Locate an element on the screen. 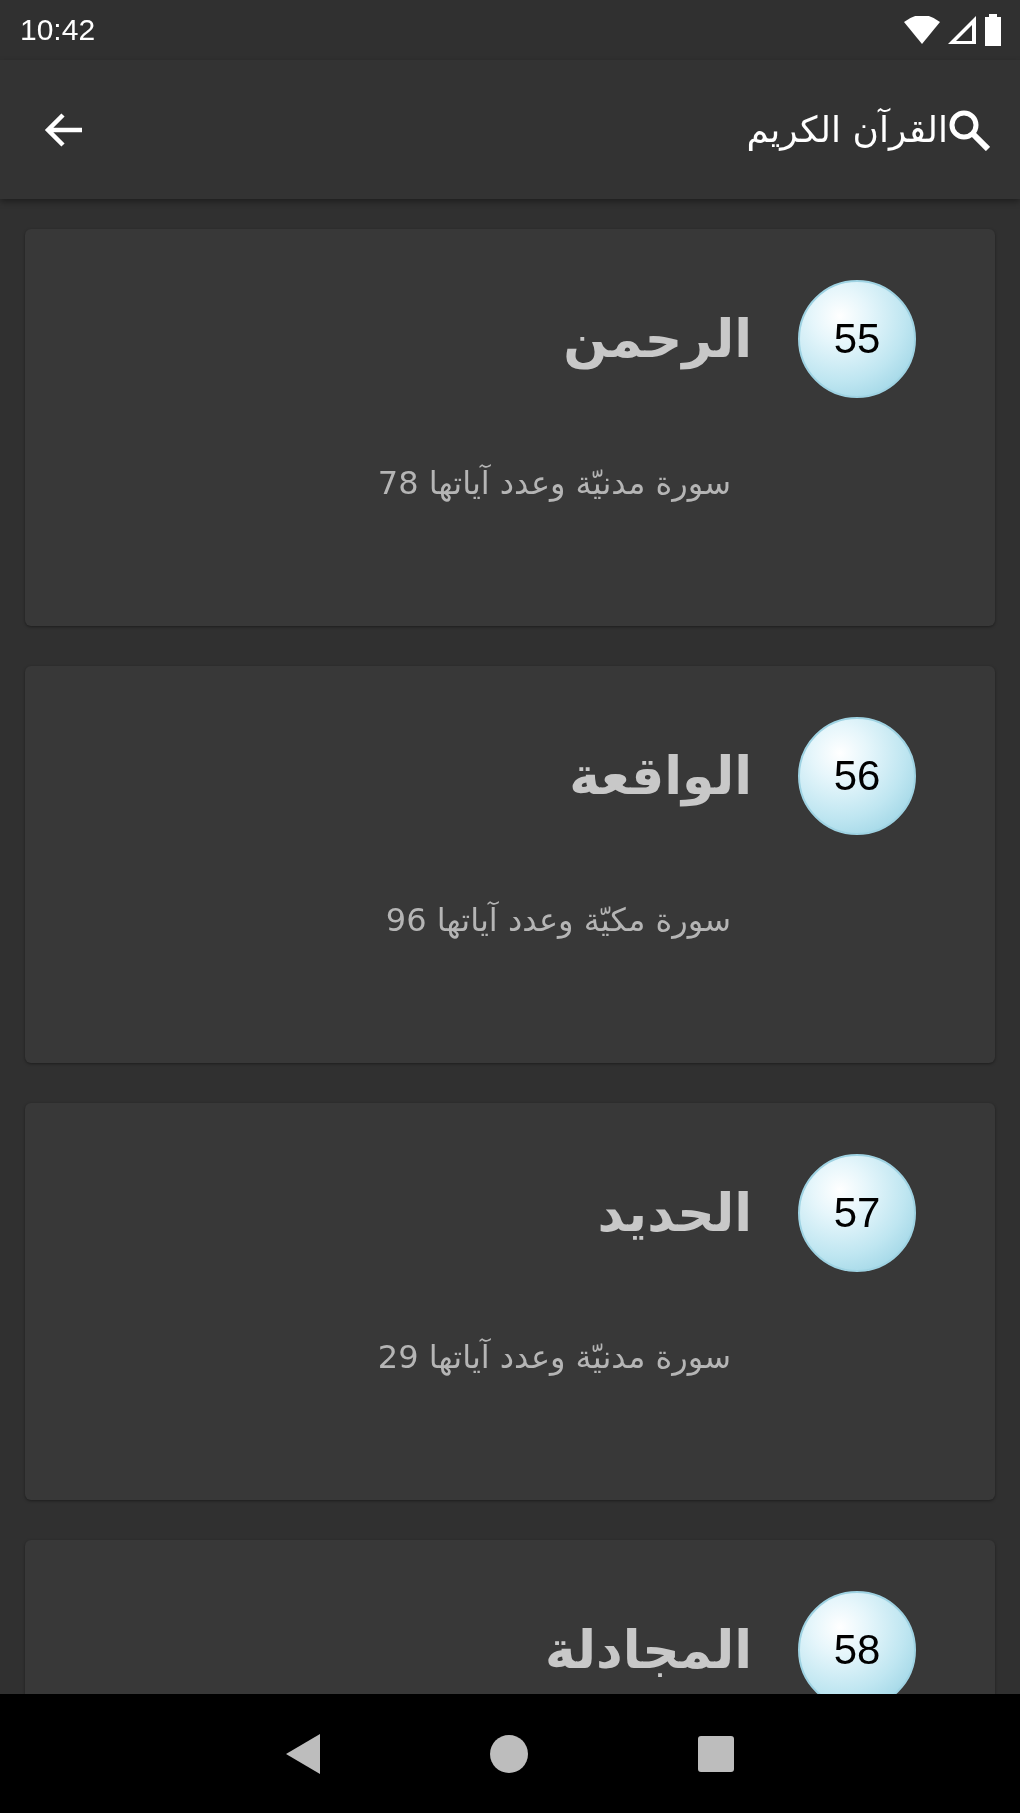 The image size is (1020, 1813). recents-nav-icon is located at coordinates (716, 1753).